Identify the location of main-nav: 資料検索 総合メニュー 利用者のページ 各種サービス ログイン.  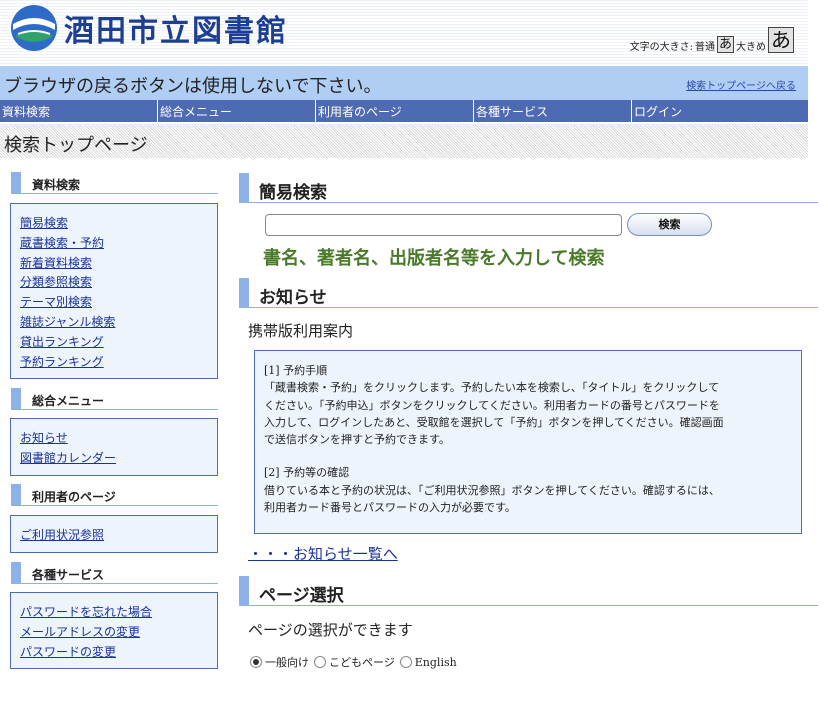
(404, 111).